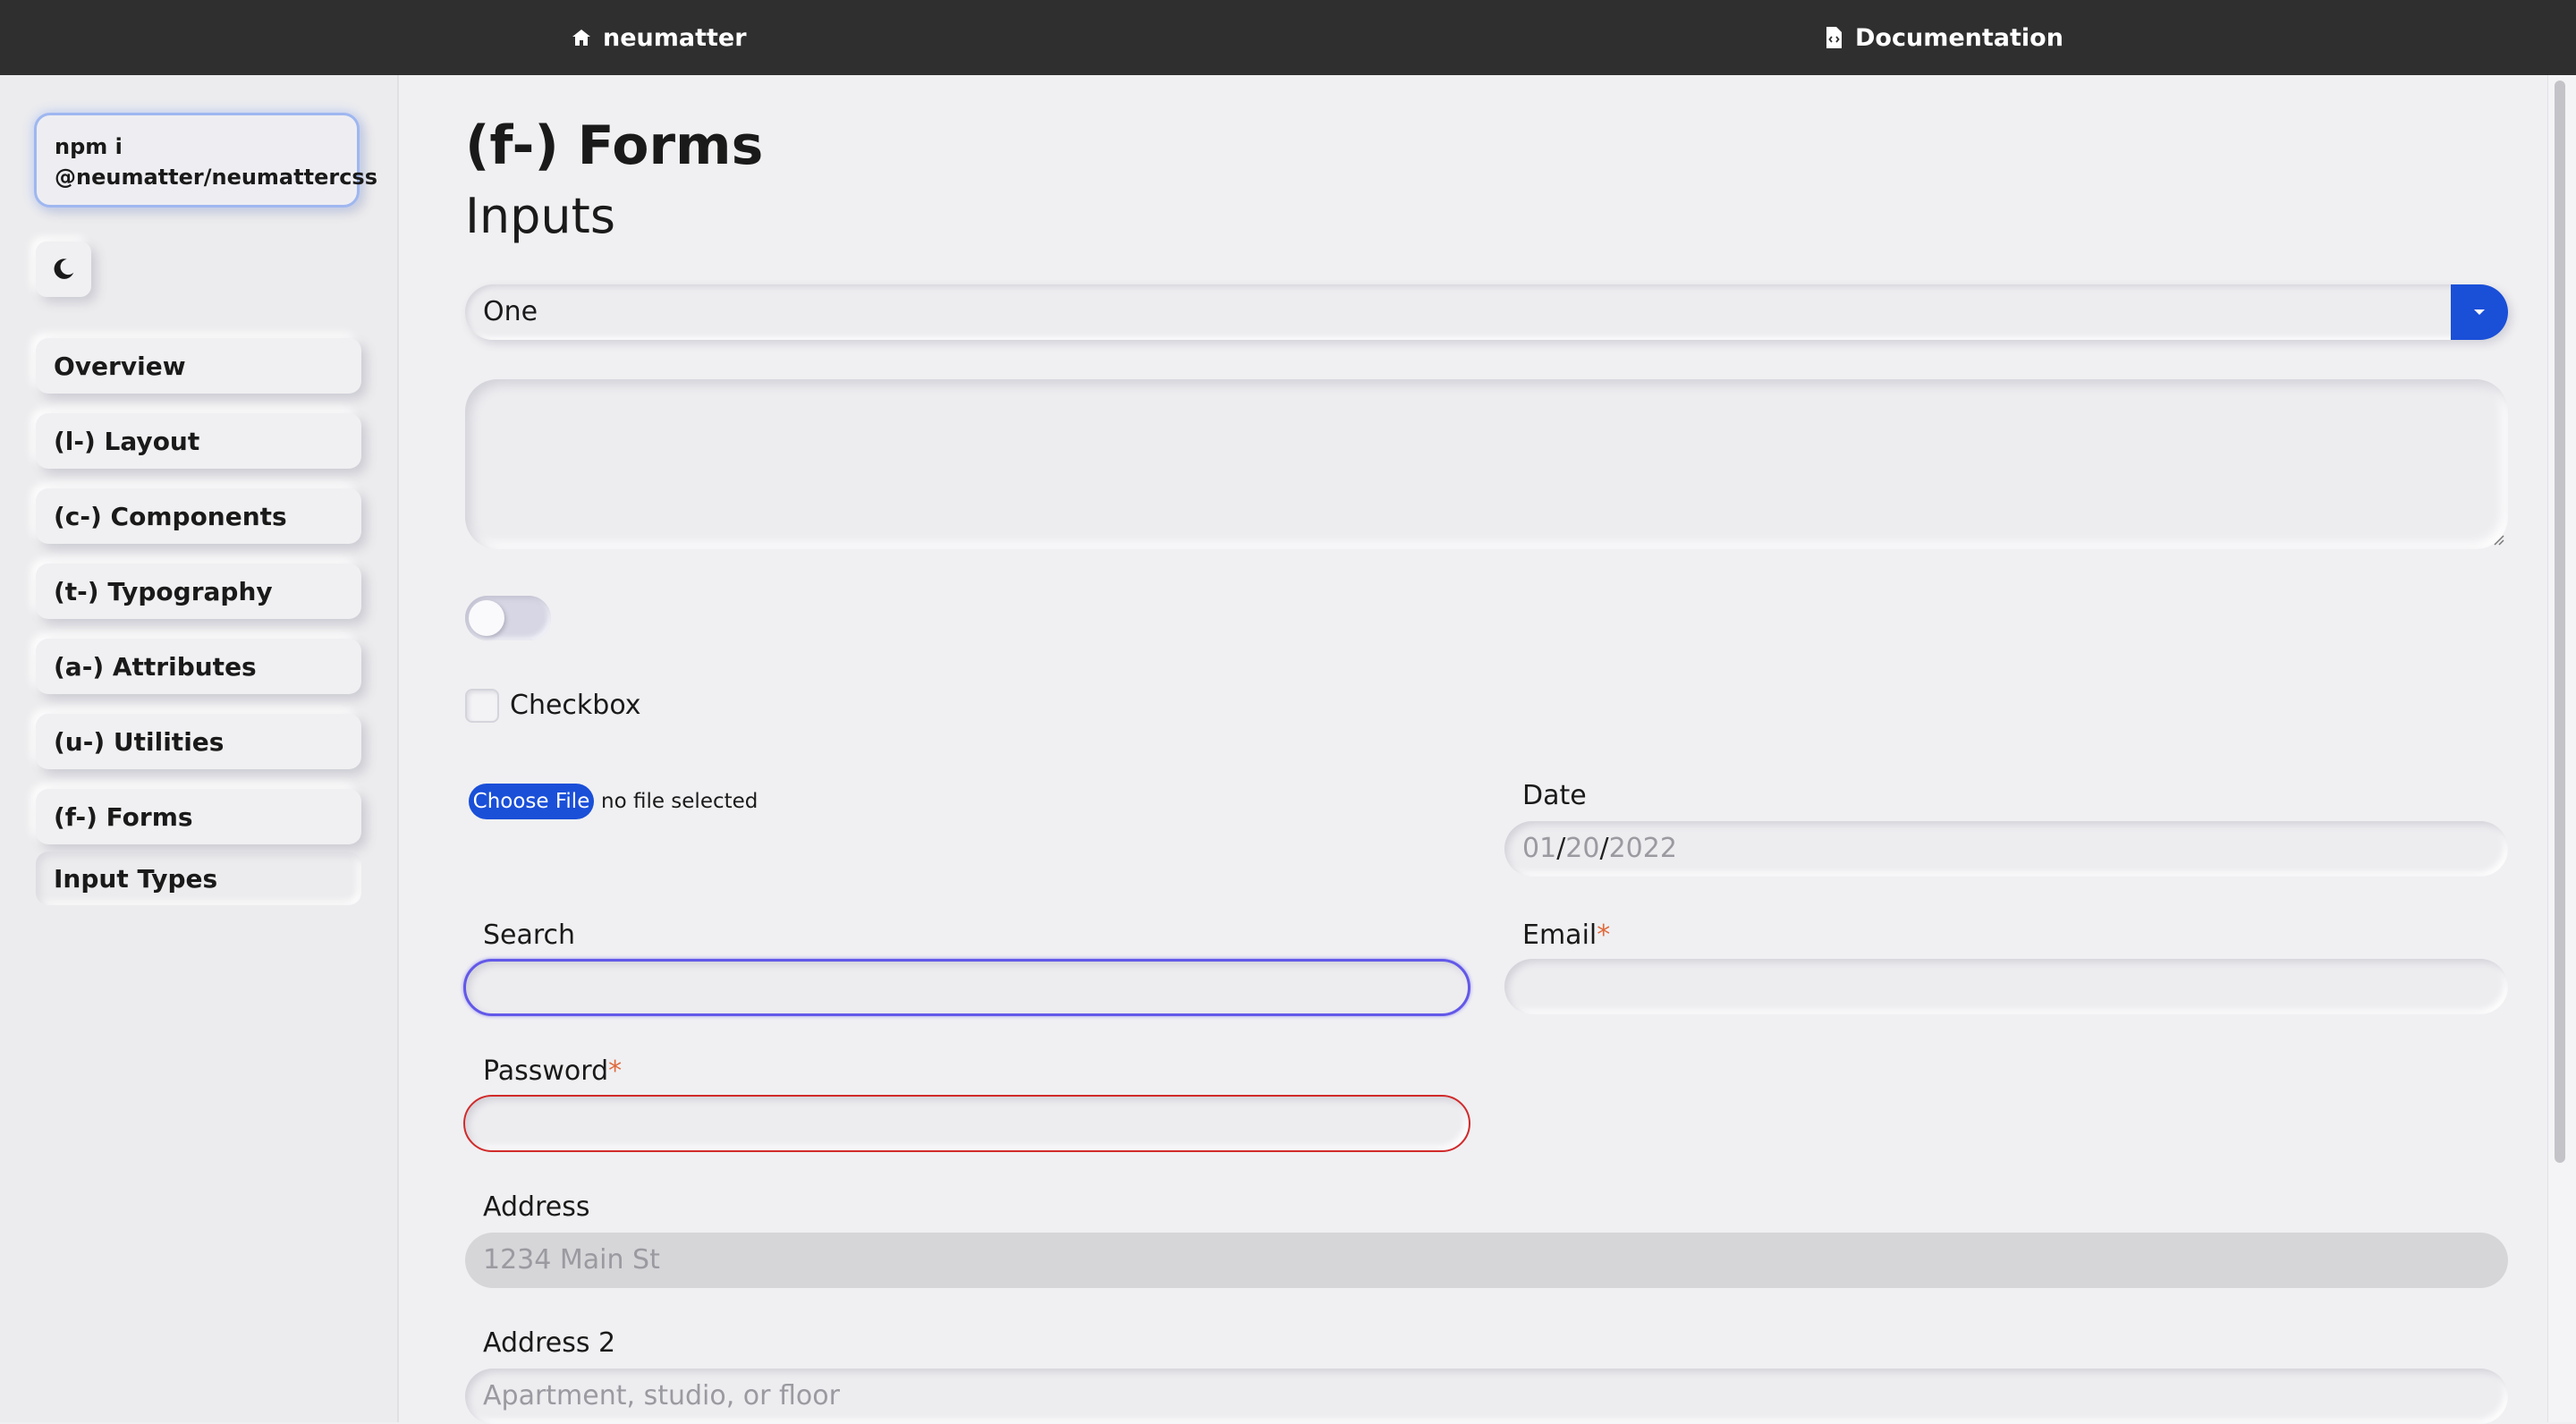 This screenshot has width=2576, height=1424. I want to click on address-input: 1234 Main St, so click(1486, 1260).